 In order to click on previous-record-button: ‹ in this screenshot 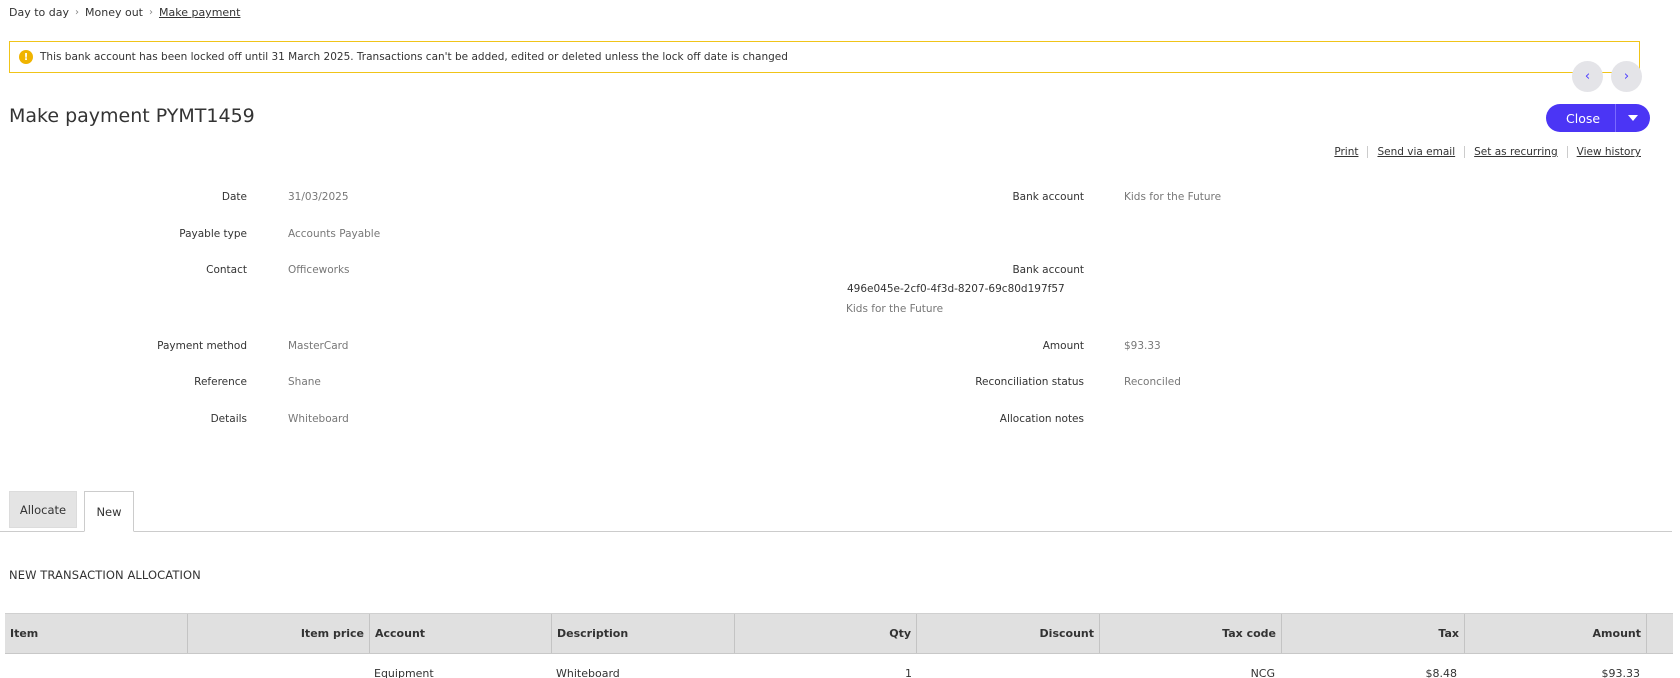, I will do `click(1587, 76)`.